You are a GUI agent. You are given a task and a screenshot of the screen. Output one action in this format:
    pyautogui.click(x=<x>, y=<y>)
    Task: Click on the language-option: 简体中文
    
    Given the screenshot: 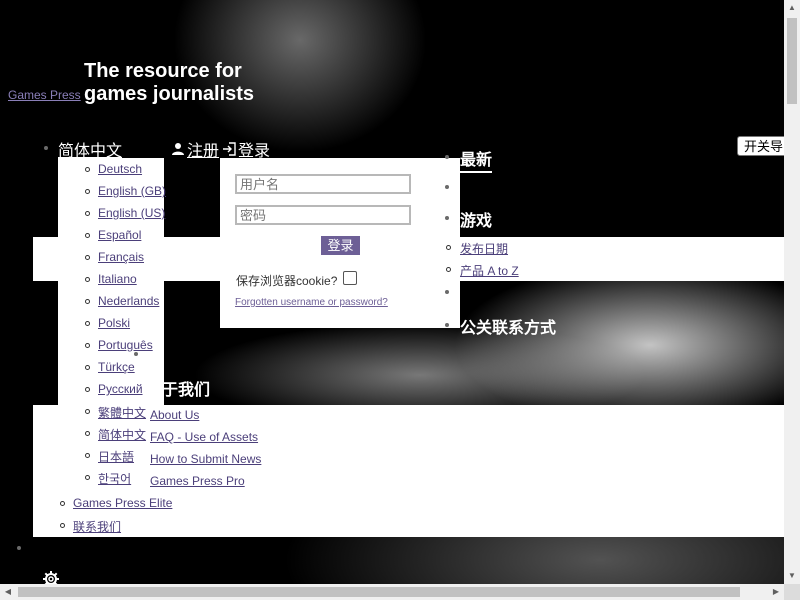 What is the action you would take?
    pyautogui.click(x=122, y=434)
    